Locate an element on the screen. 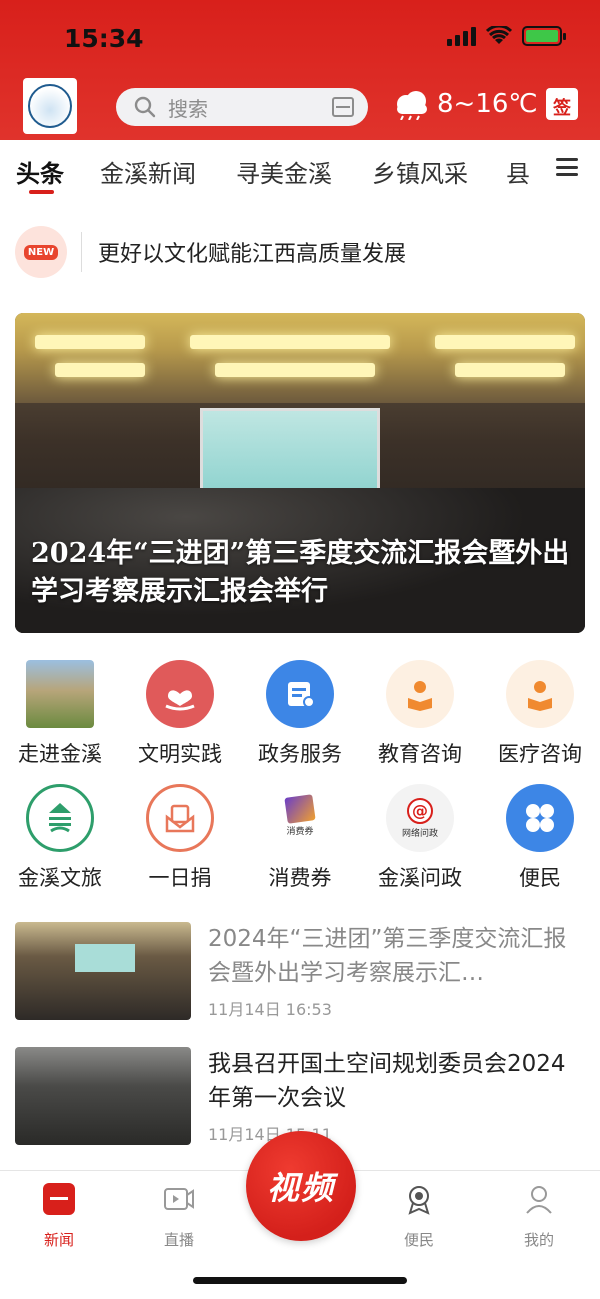  tab-county: 县 is located at coordinates (518, 171).